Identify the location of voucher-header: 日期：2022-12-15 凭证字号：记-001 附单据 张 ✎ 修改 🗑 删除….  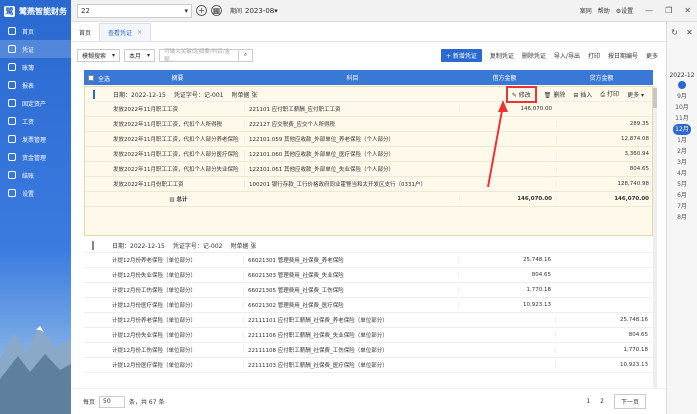
(368, 94).